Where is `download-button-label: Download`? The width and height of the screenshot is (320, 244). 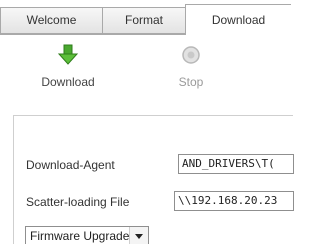 download-button-label: Download is located at coordinates (68, 82).